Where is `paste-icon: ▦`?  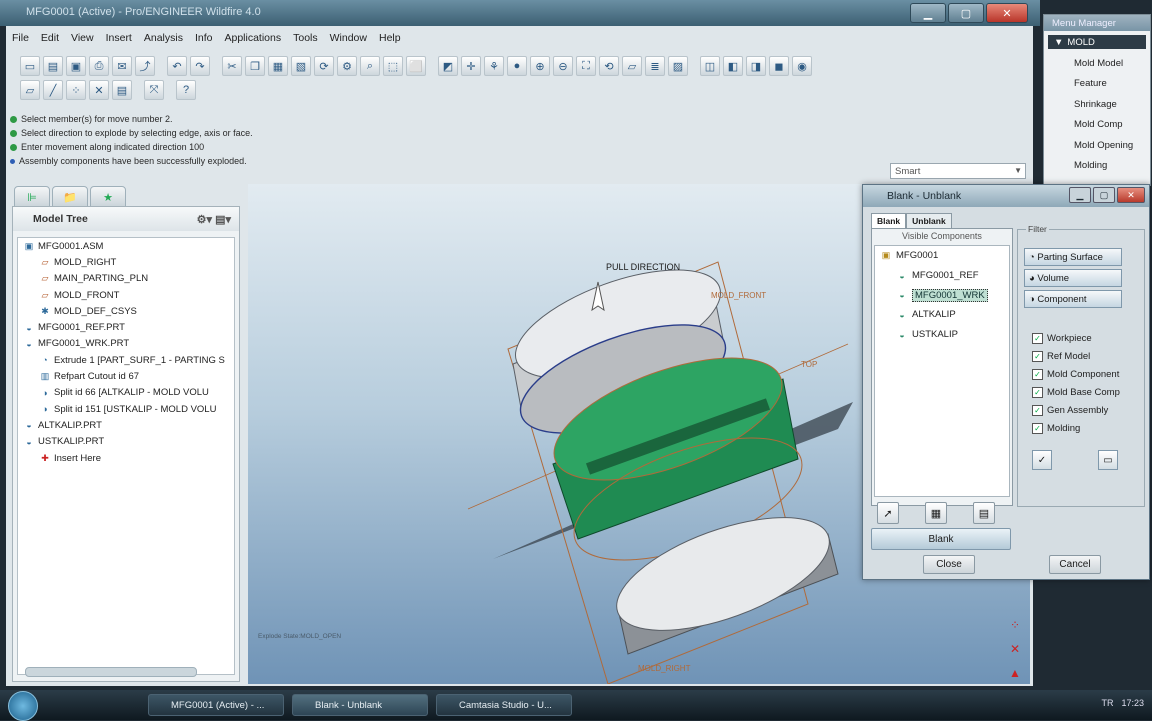 paste-icon: ▦ is located at coordinates (278, 66).